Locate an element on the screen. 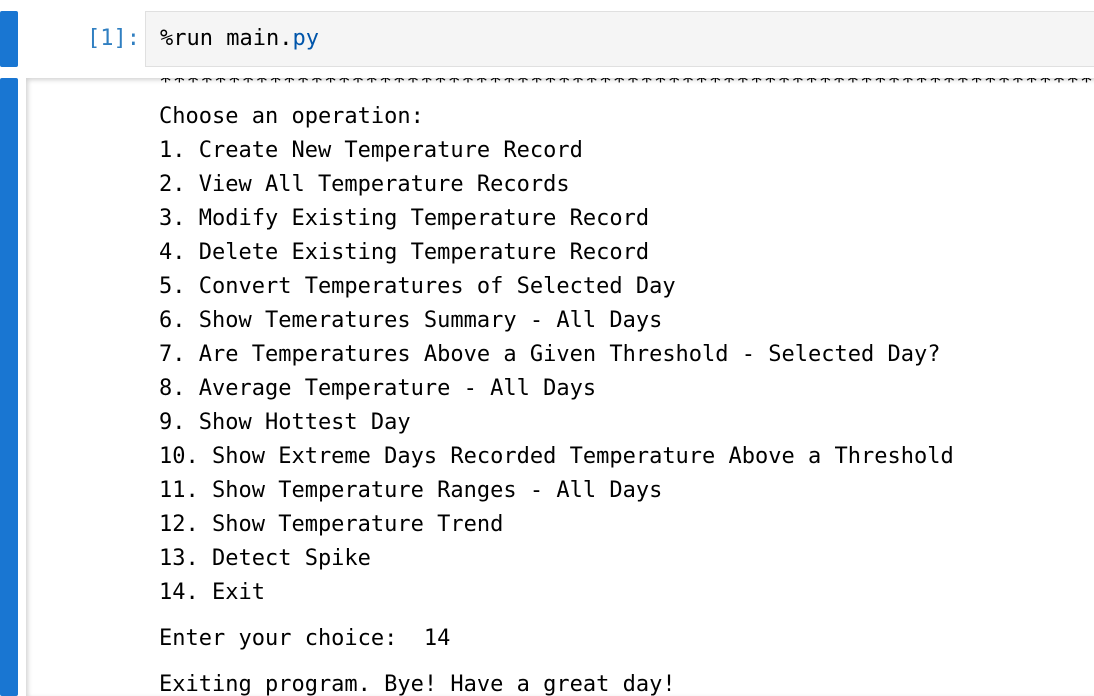 The image size is (1094, 696). menu-item: 5. Convert Temperatures of Selected Day is located at coordinates (417, 286).